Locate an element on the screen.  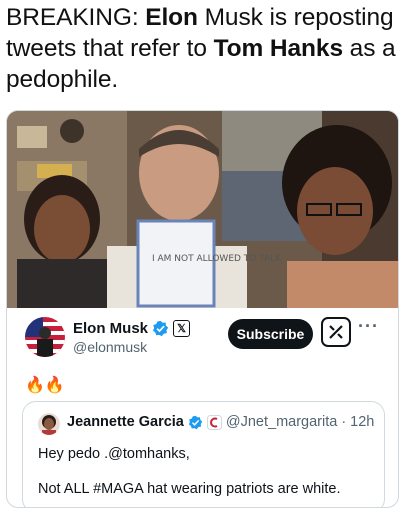
elon-avatar is located at coordinates (45, 337).